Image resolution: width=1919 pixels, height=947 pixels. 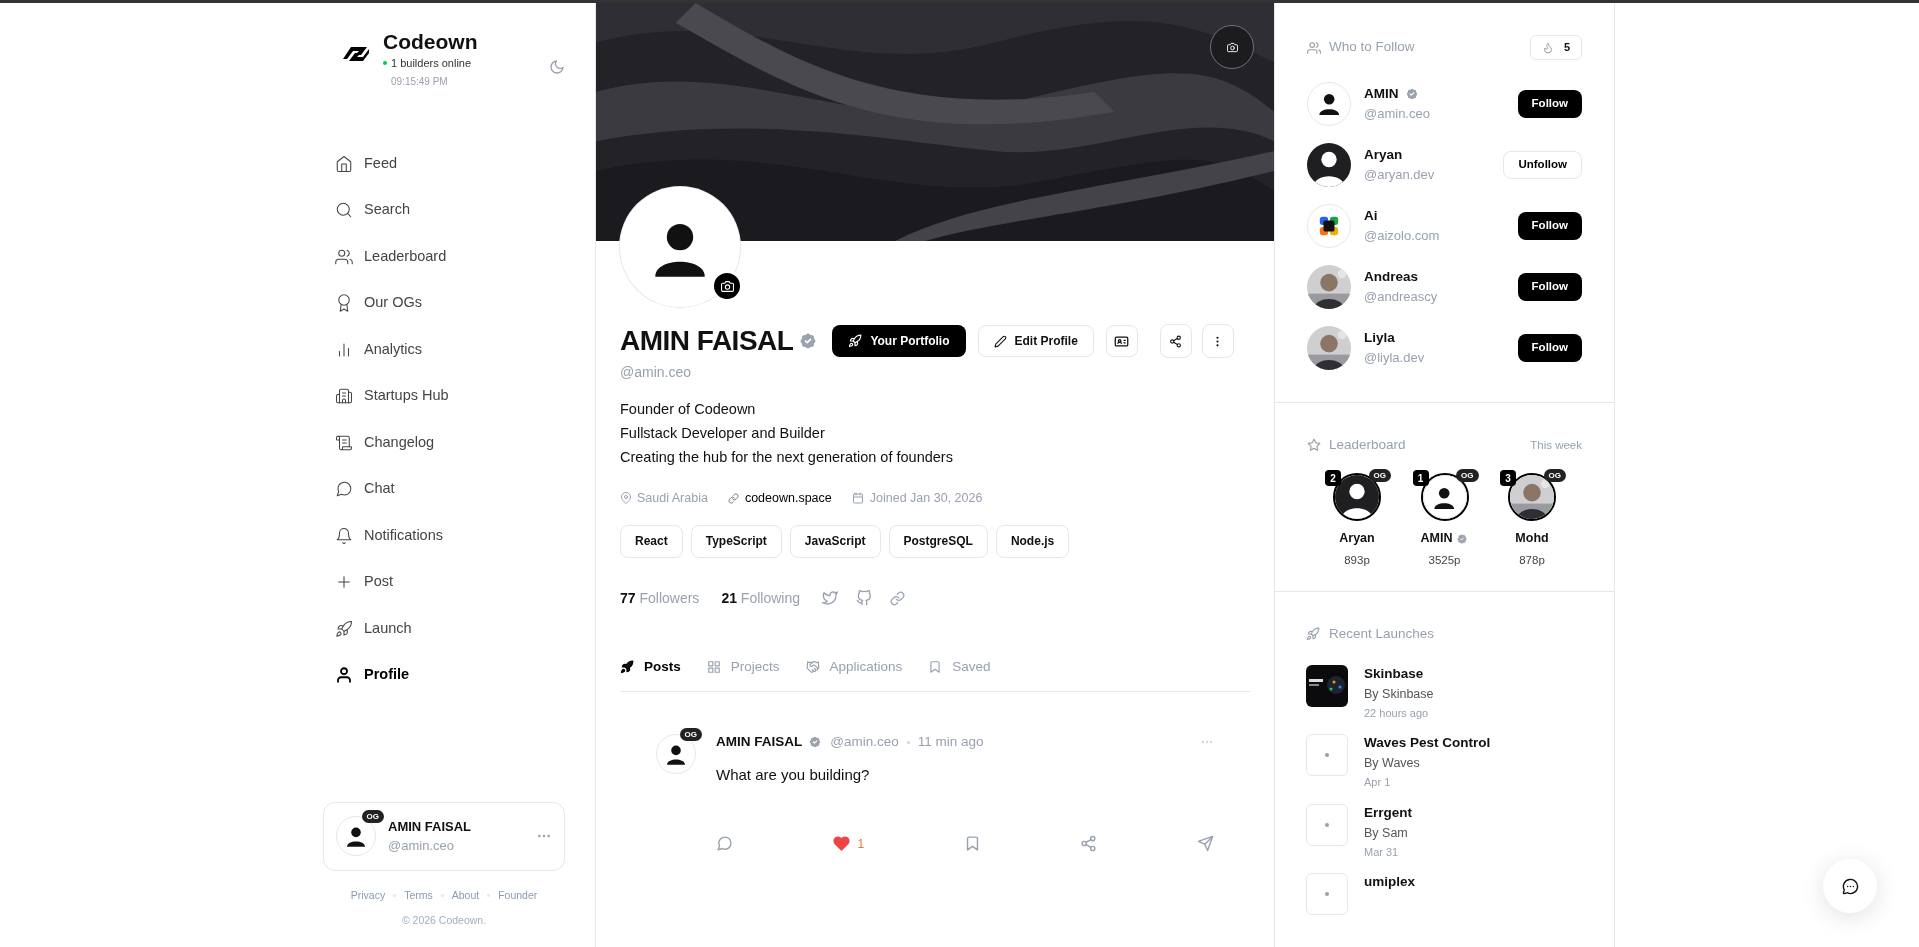 I want to click on launch-author: By Sam, so click(x=1386, y=833).